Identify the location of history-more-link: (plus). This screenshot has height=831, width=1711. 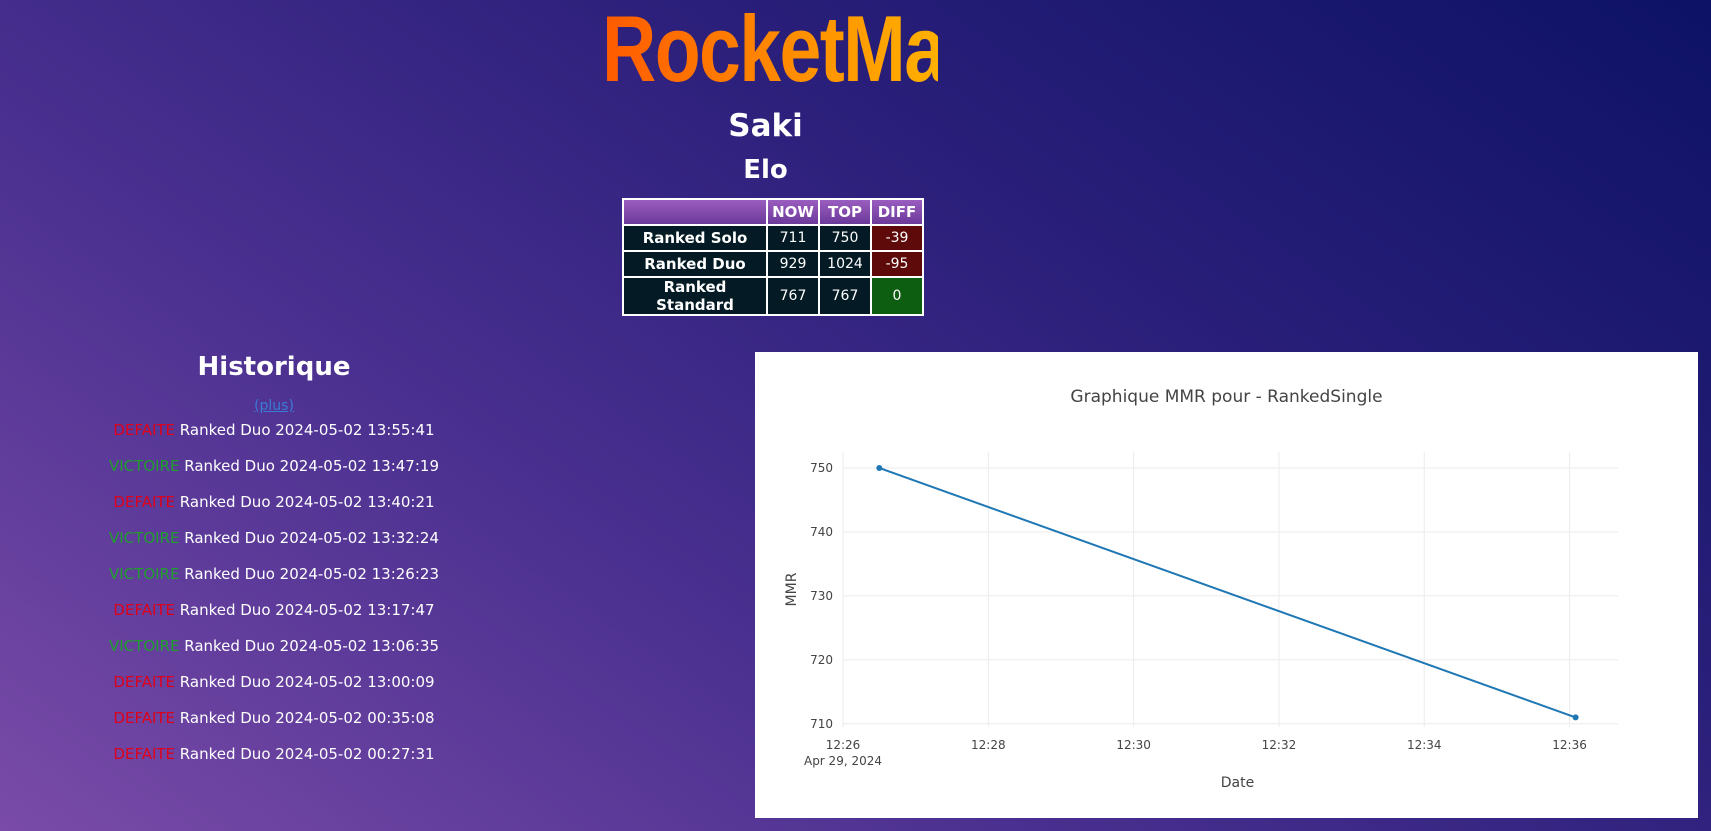
(274, 406).